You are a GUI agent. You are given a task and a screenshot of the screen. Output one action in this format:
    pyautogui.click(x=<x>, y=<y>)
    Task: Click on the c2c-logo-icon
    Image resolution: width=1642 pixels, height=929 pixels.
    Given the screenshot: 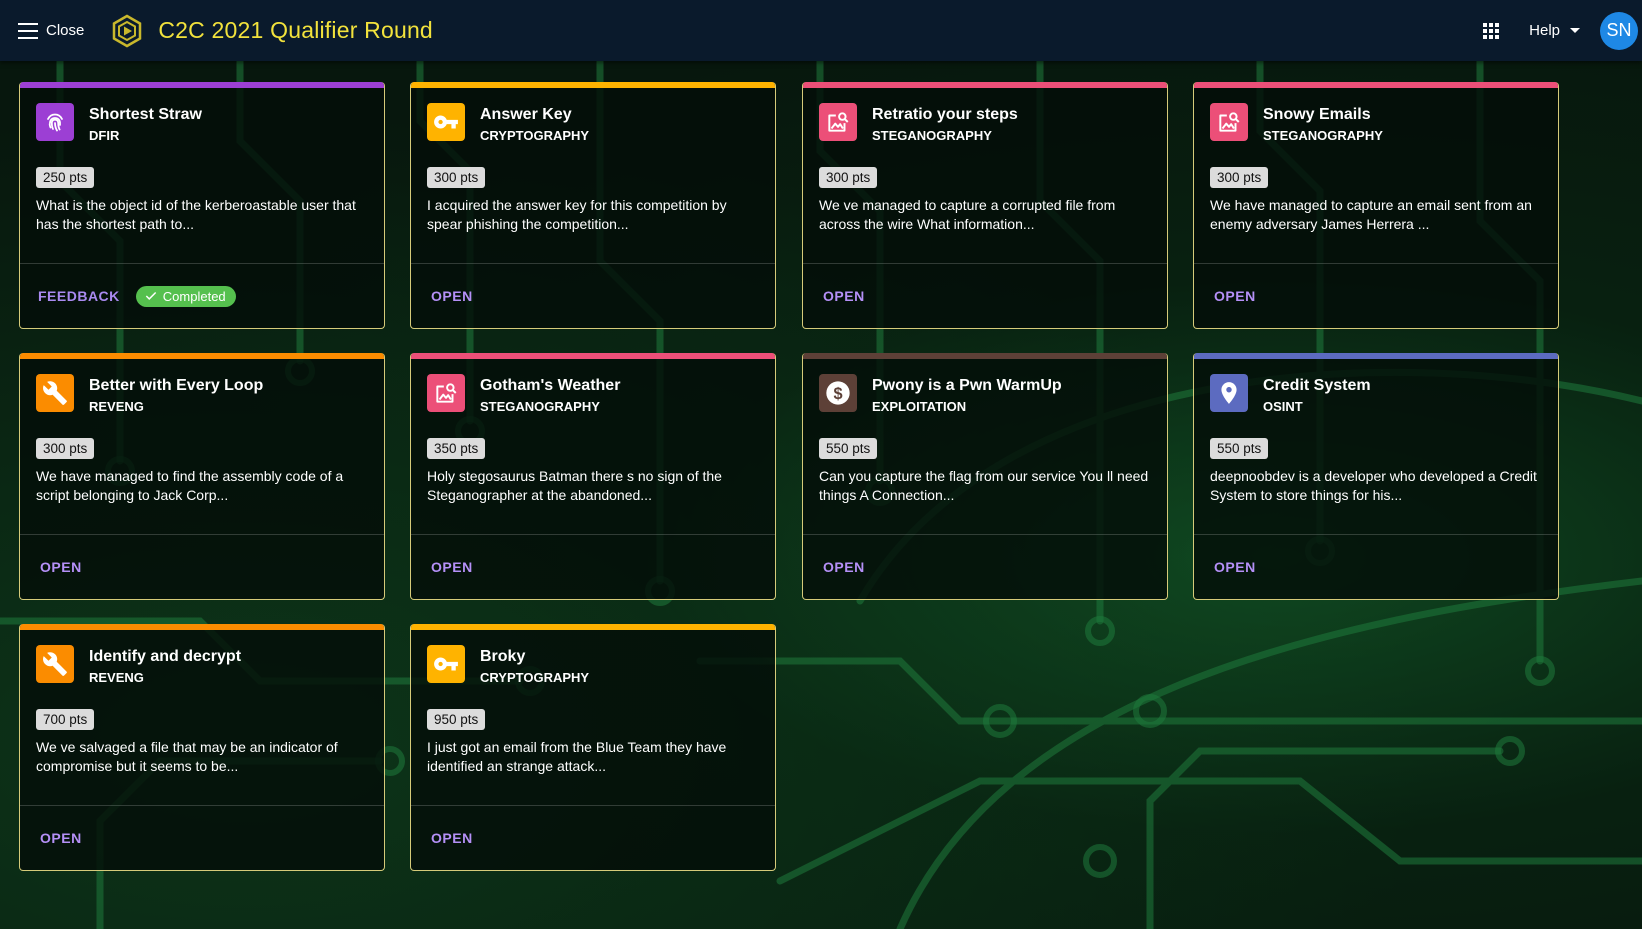 What is the action you would take?
    pyautogui.click(x=127, y=30)
    